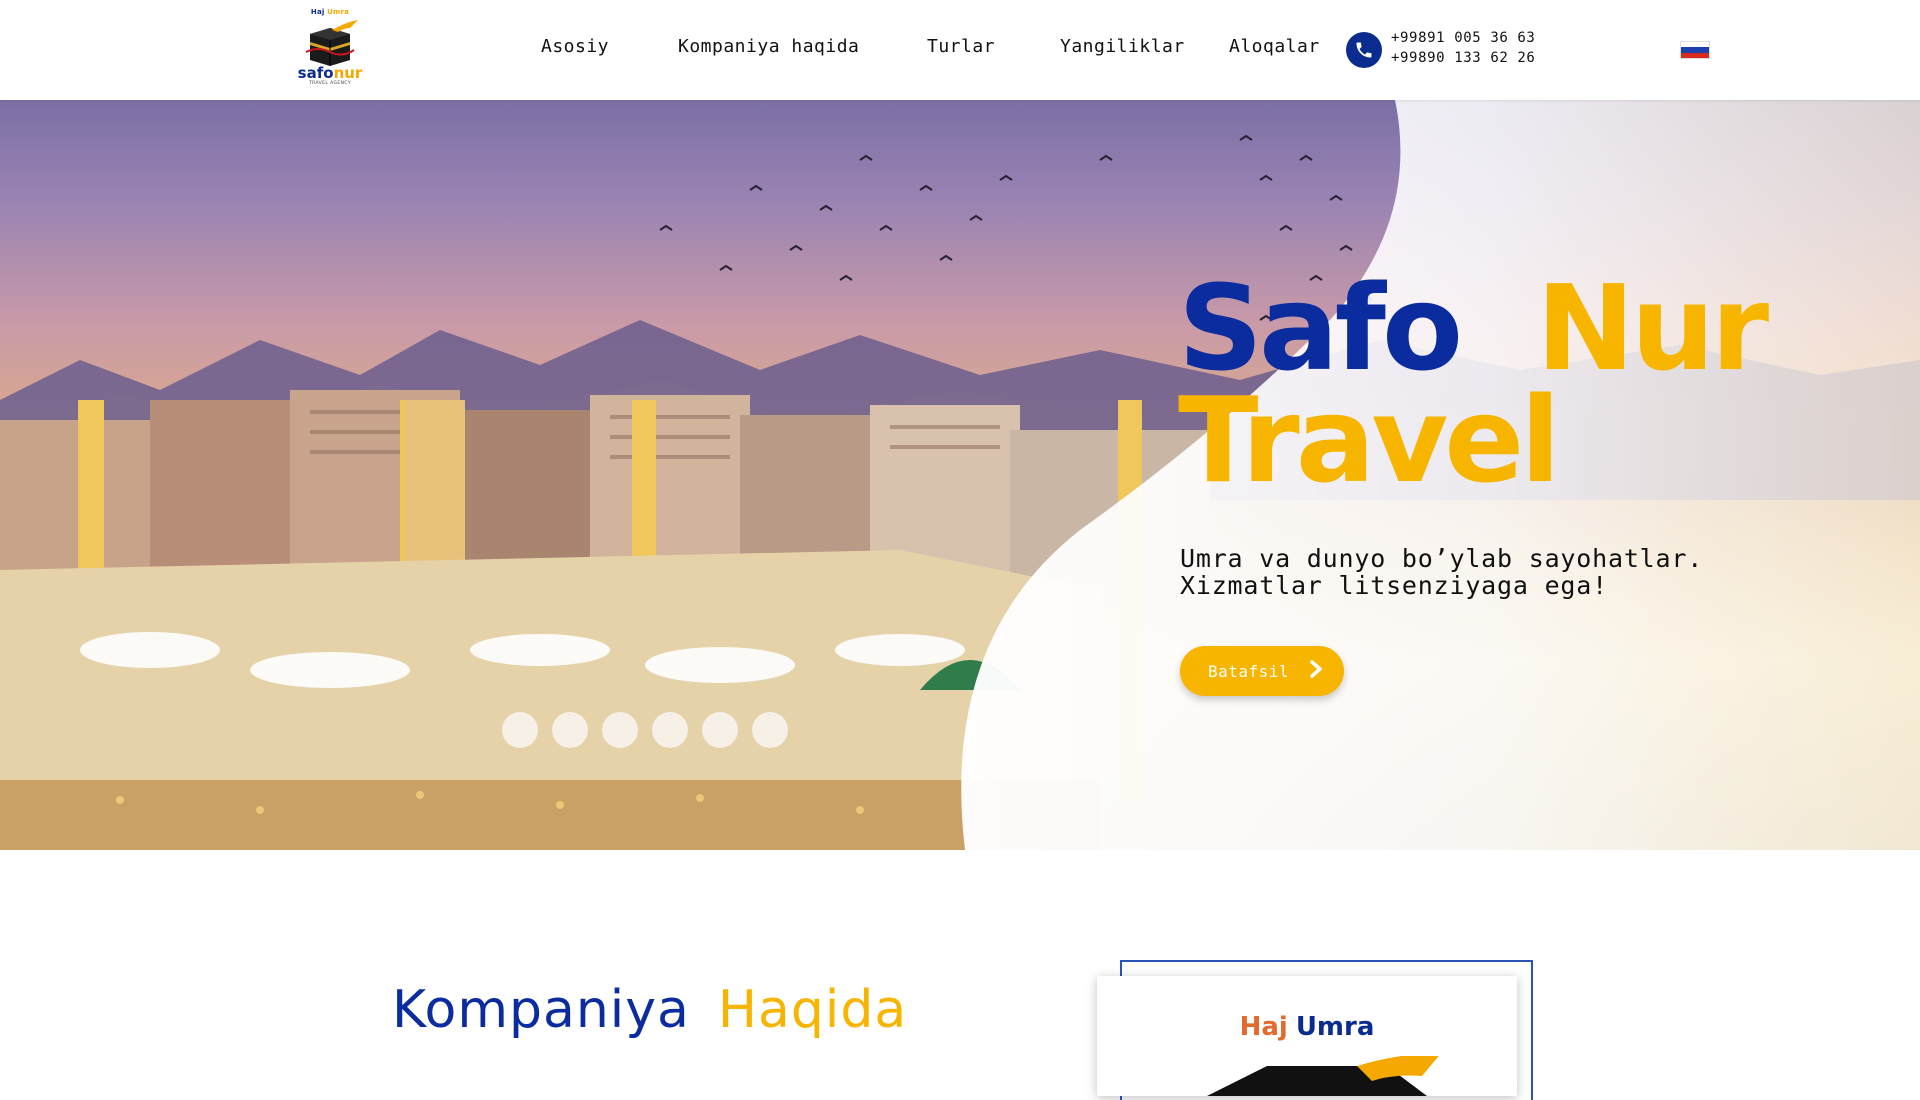  Describe the element at coordinates (1695, 50) in the screenshot. I see `russian-flag-icon` at that location.